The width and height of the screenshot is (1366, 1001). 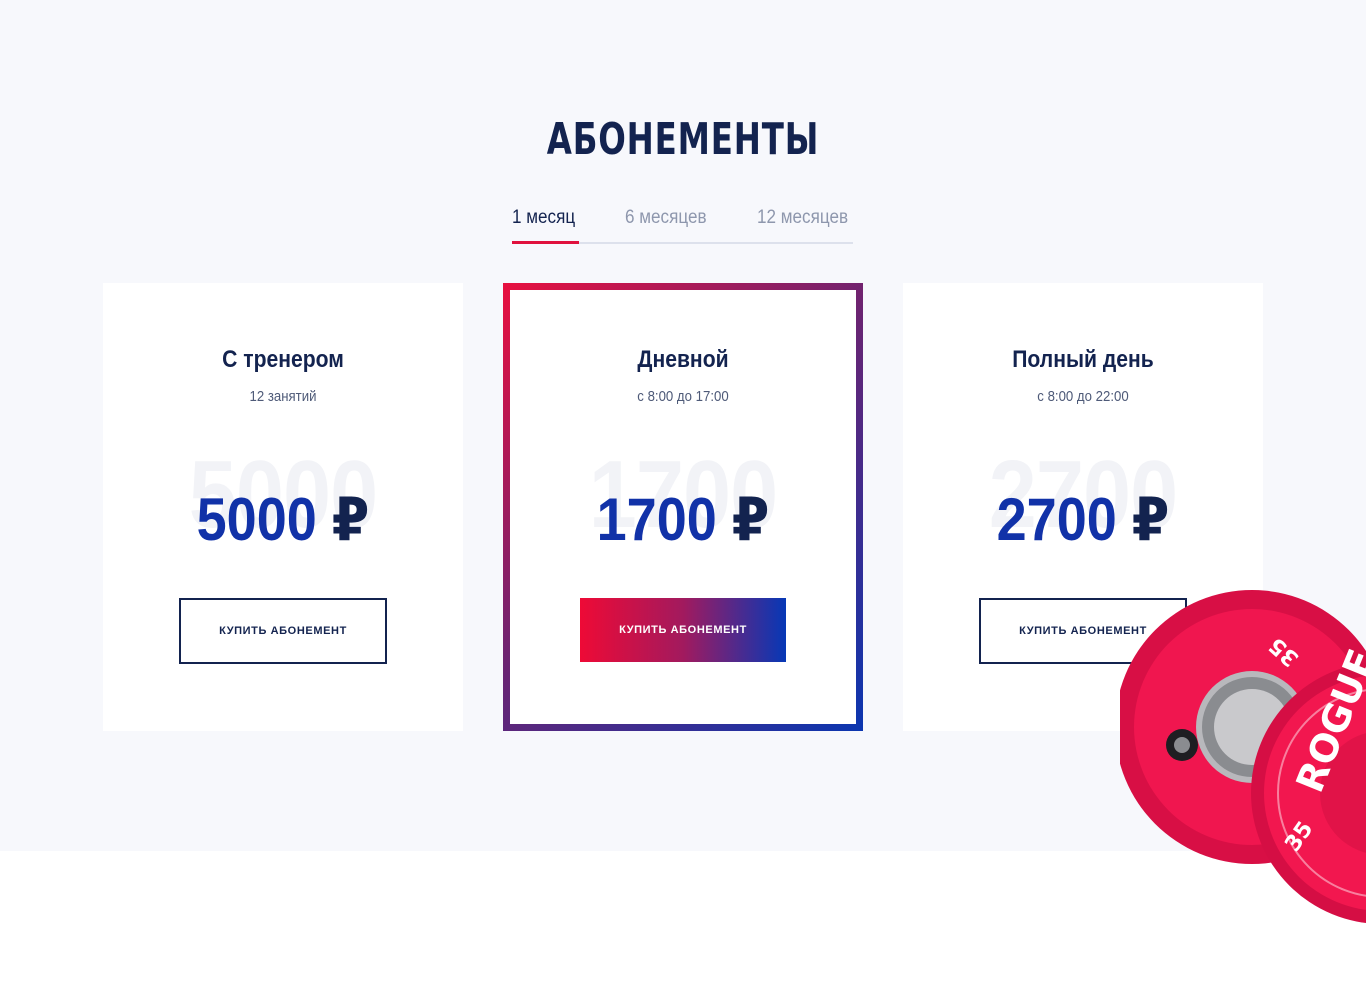 What do you see at coordinates (283, 359) in the screenshot?
I see `plan-title: С тренером` at bounding box center [283, 359].